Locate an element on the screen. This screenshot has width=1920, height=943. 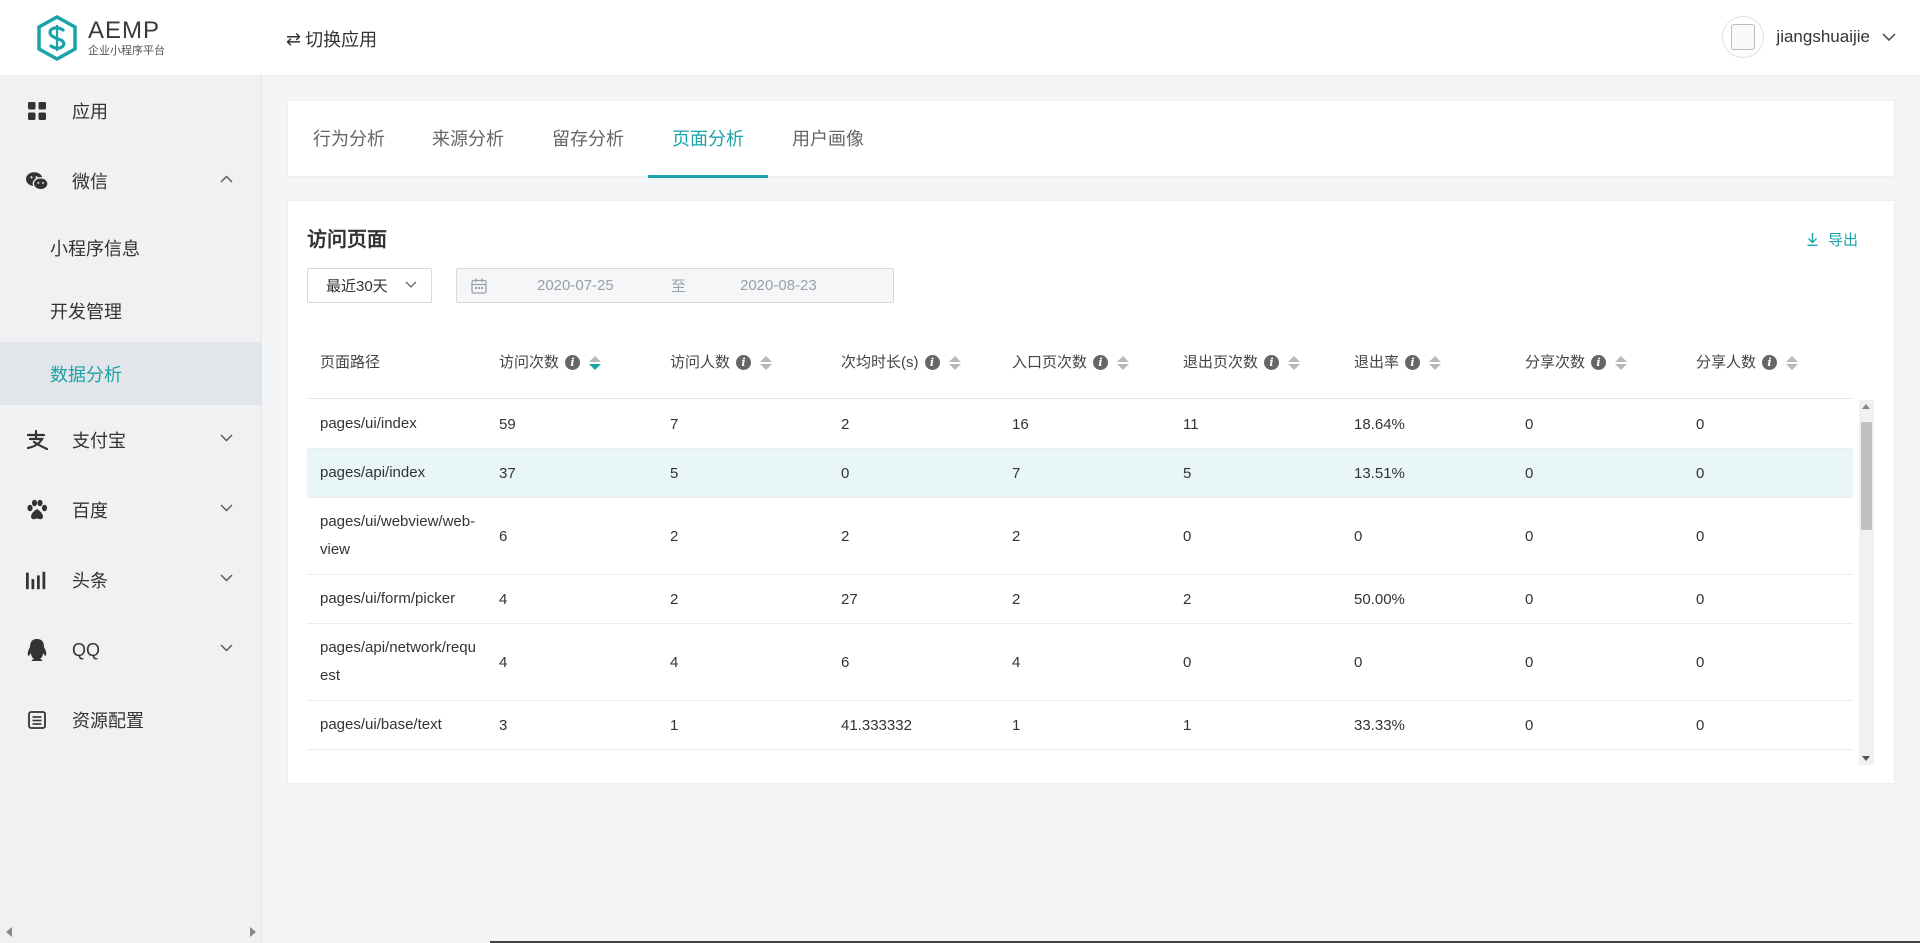
table-scrollbar is located at coordinates (1866, 582).